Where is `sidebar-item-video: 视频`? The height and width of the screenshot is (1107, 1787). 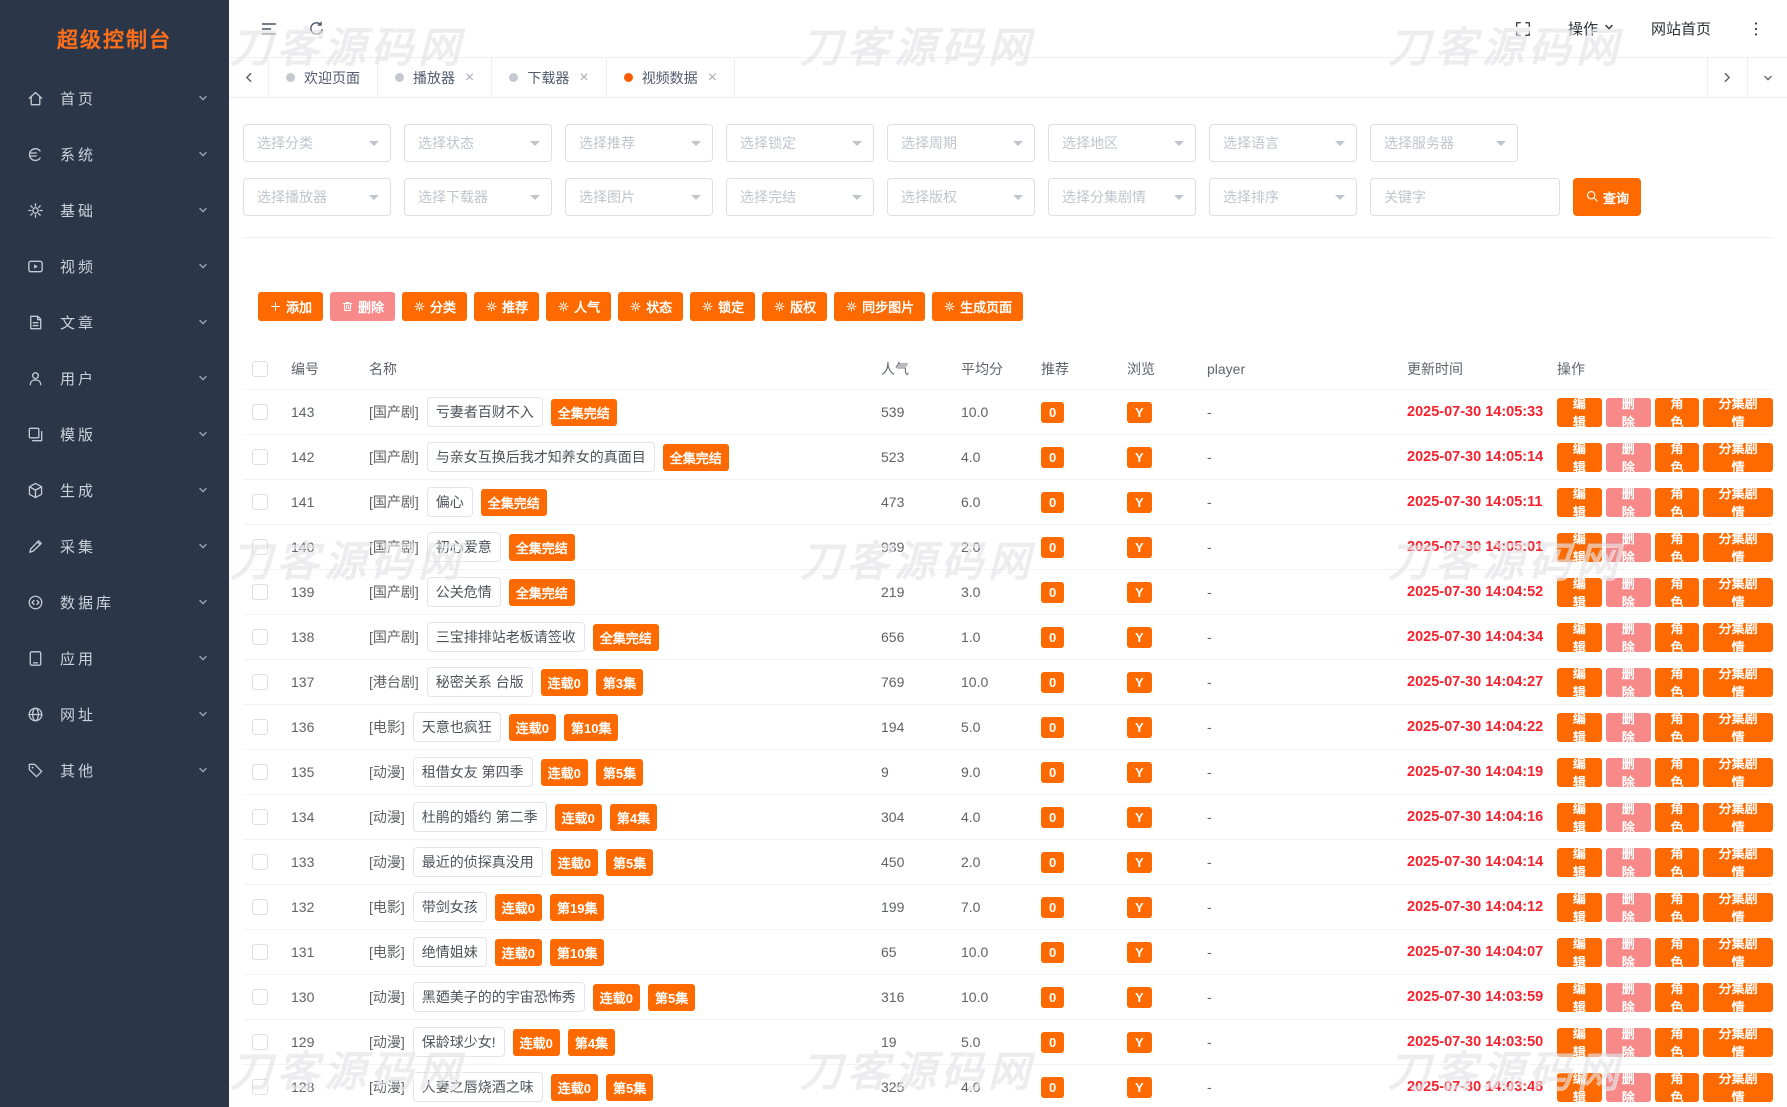 sidebar-item-video: 视频 is located at coordinates (114, 266).